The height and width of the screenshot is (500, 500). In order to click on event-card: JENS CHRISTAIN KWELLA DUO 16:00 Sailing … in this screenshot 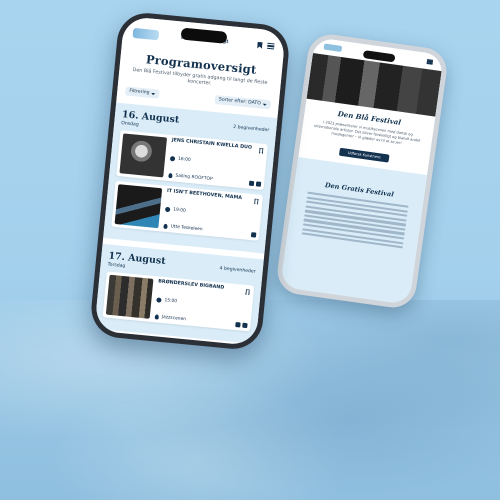, I will do `click(192, 160)`.